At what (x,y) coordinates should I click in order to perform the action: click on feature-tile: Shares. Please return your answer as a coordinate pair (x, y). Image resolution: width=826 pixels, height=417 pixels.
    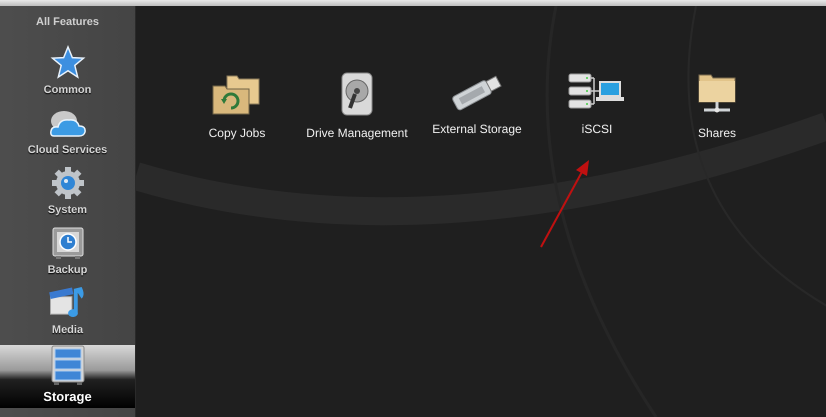
    Looking at the image, I should click on (717, 106).